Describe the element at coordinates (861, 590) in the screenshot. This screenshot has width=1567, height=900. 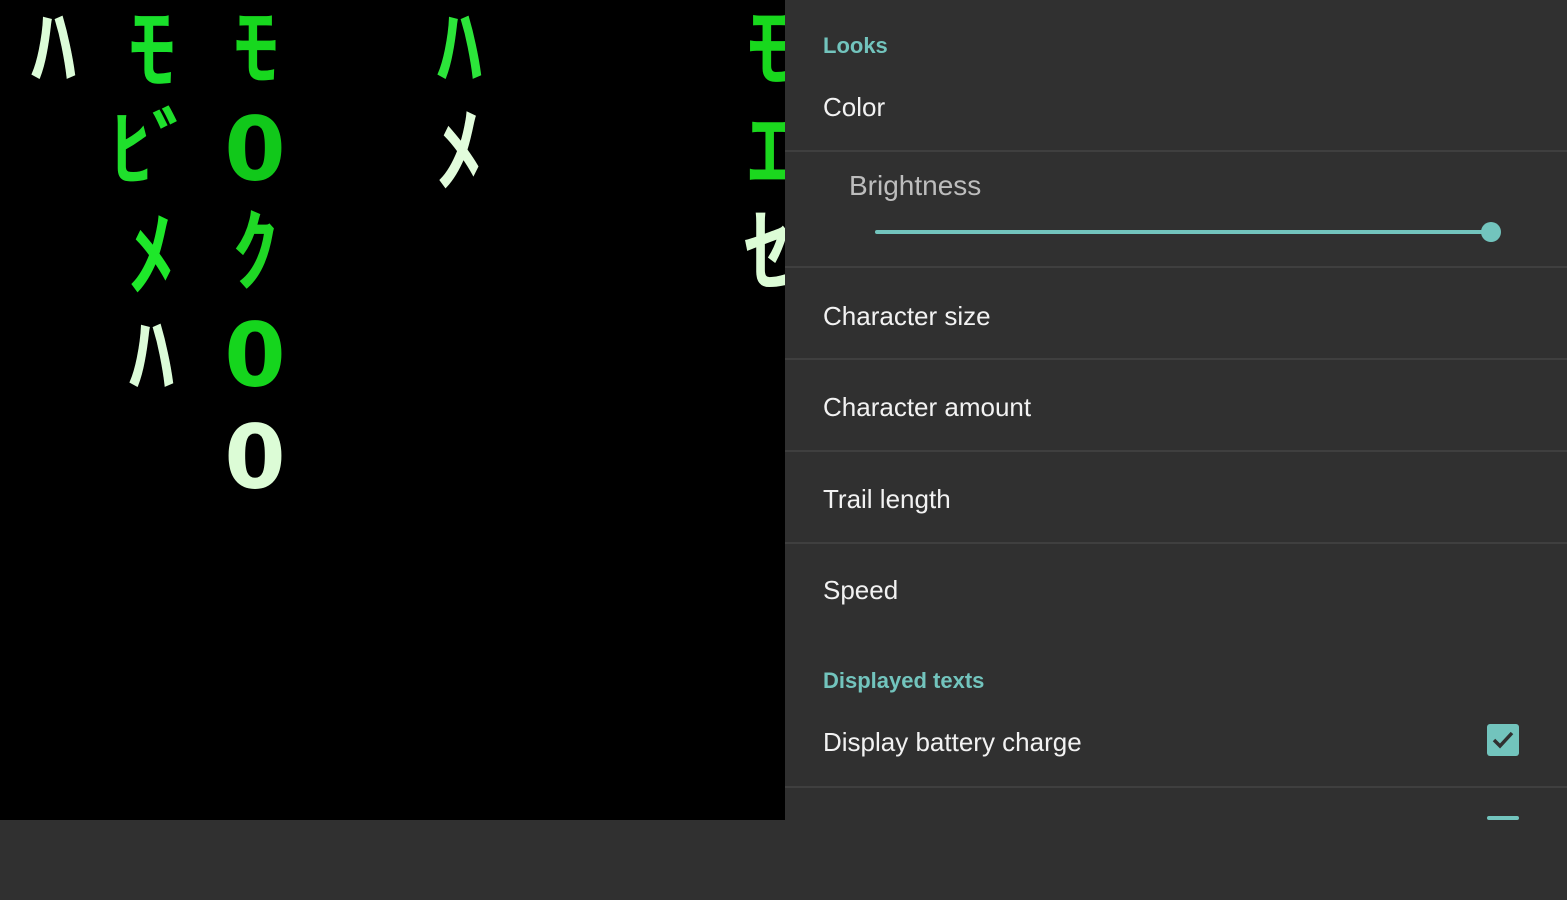
I see `pref-speed-label: Speed` at that location.